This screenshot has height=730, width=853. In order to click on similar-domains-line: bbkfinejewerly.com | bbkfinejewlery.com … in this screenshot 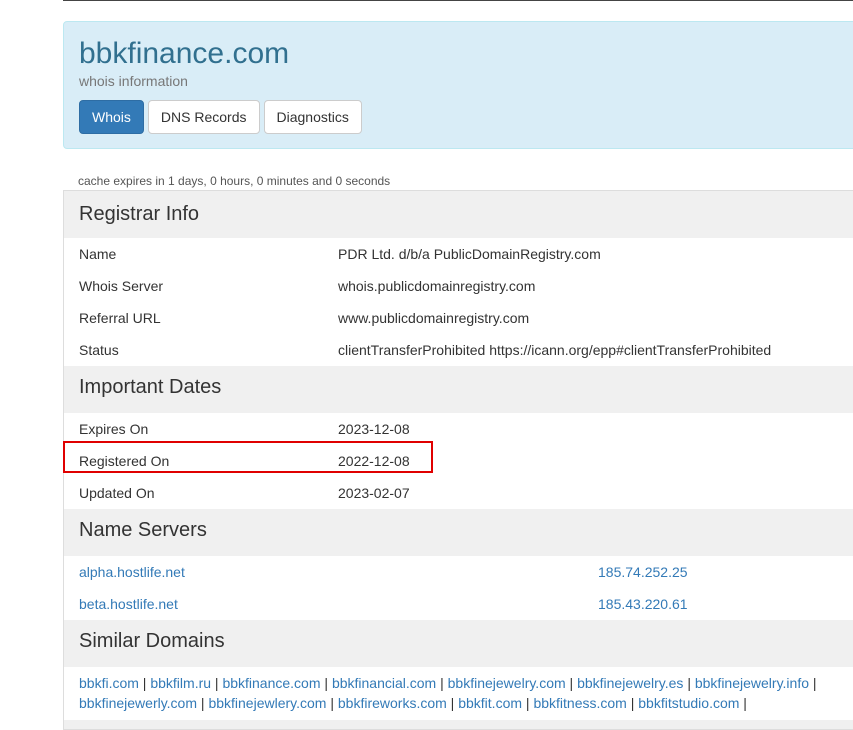, I will do `click(466, 703)`.